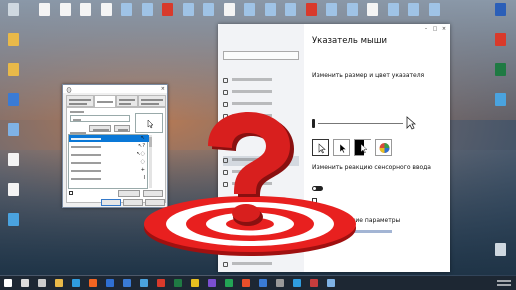 The width and height of the screenshot is (516, 290). Describe the element at coordinates (258, 283) in the screenshot. I see `taskbar` at that location.